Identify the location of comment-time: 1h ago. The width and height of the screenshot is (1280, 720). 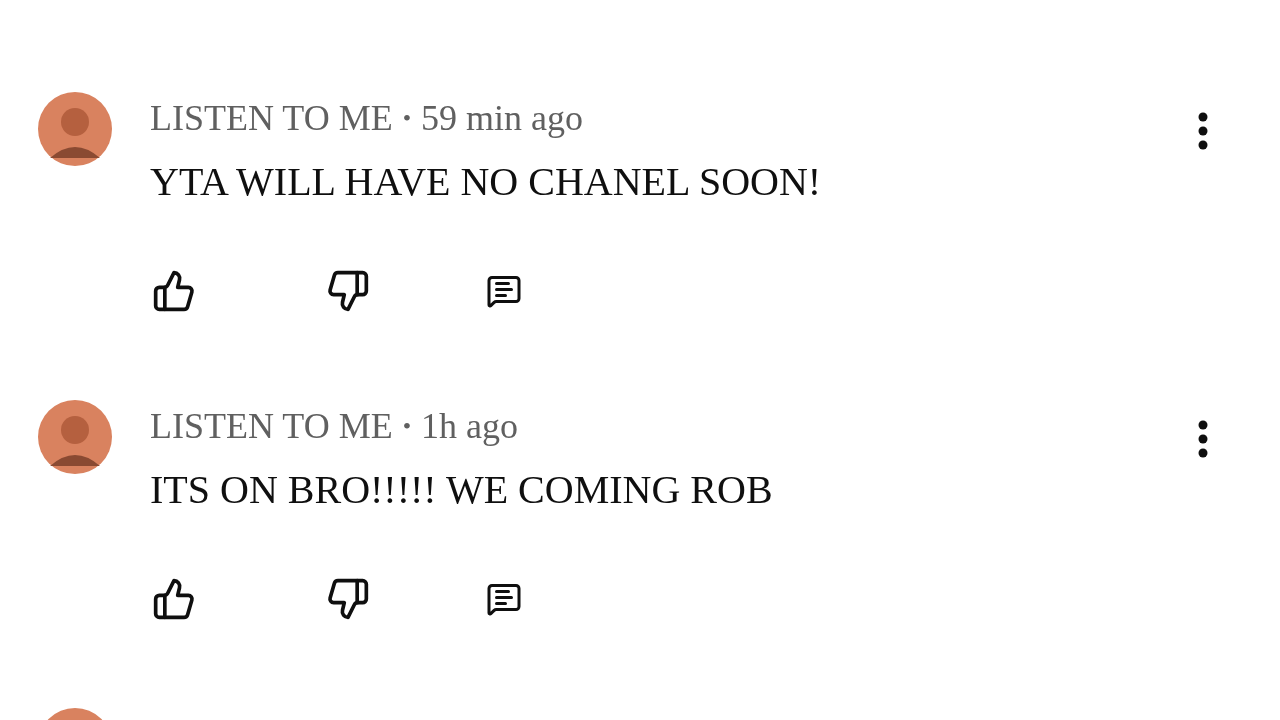
(470, 426).